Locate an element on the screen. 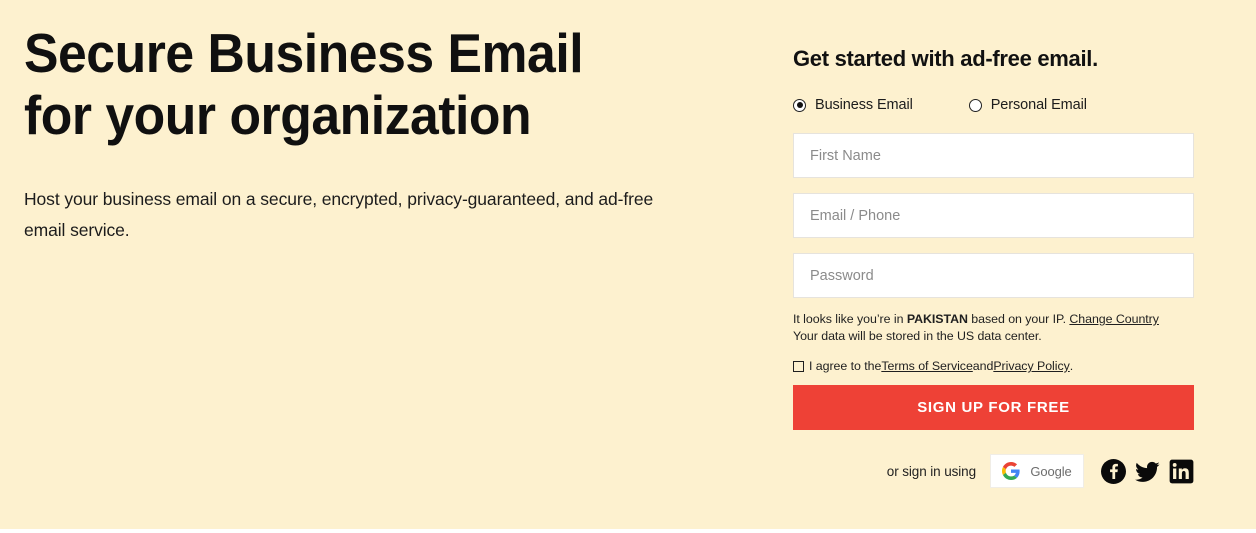  terms-checkbox is located at coordinates (798, 366).